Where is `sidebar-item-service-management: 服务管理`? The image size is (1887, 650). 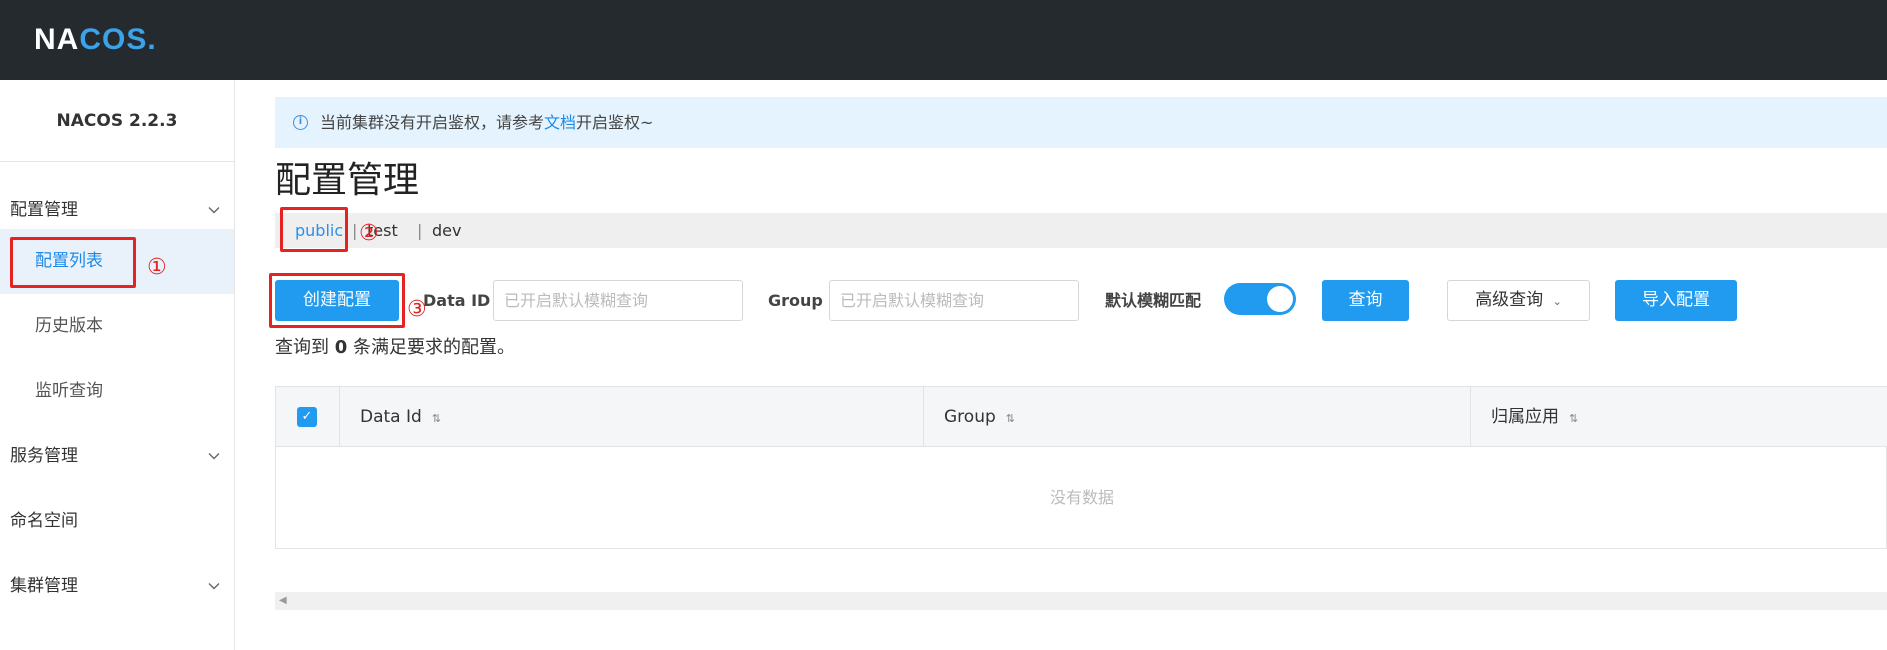 sidebar-item-service-management: 服务管理 is located at coordinates (117, 456).